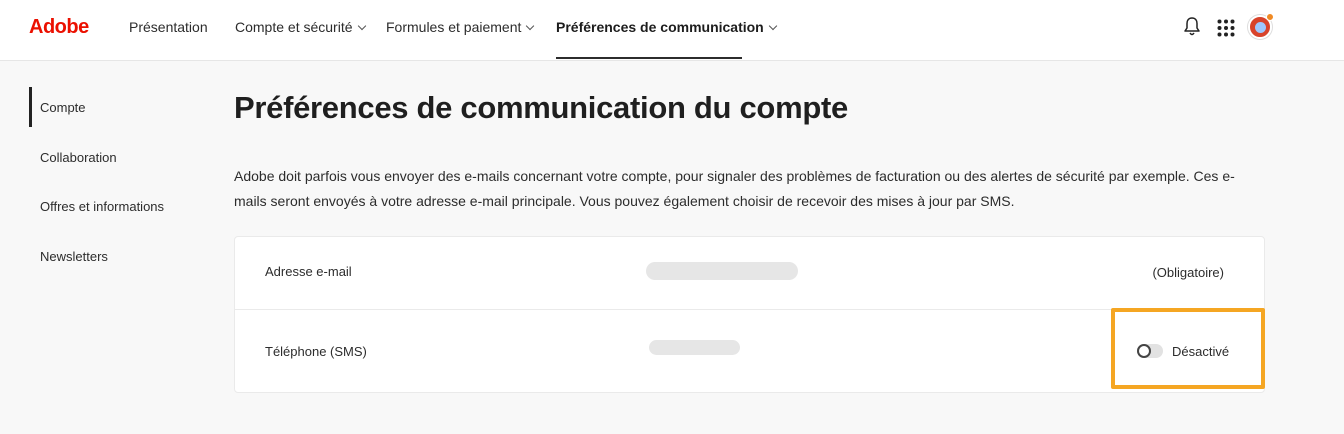  Describe the element at coordinates (63, 107) in the screenshot. I see `sidebar-item-account: Compte` at that location.